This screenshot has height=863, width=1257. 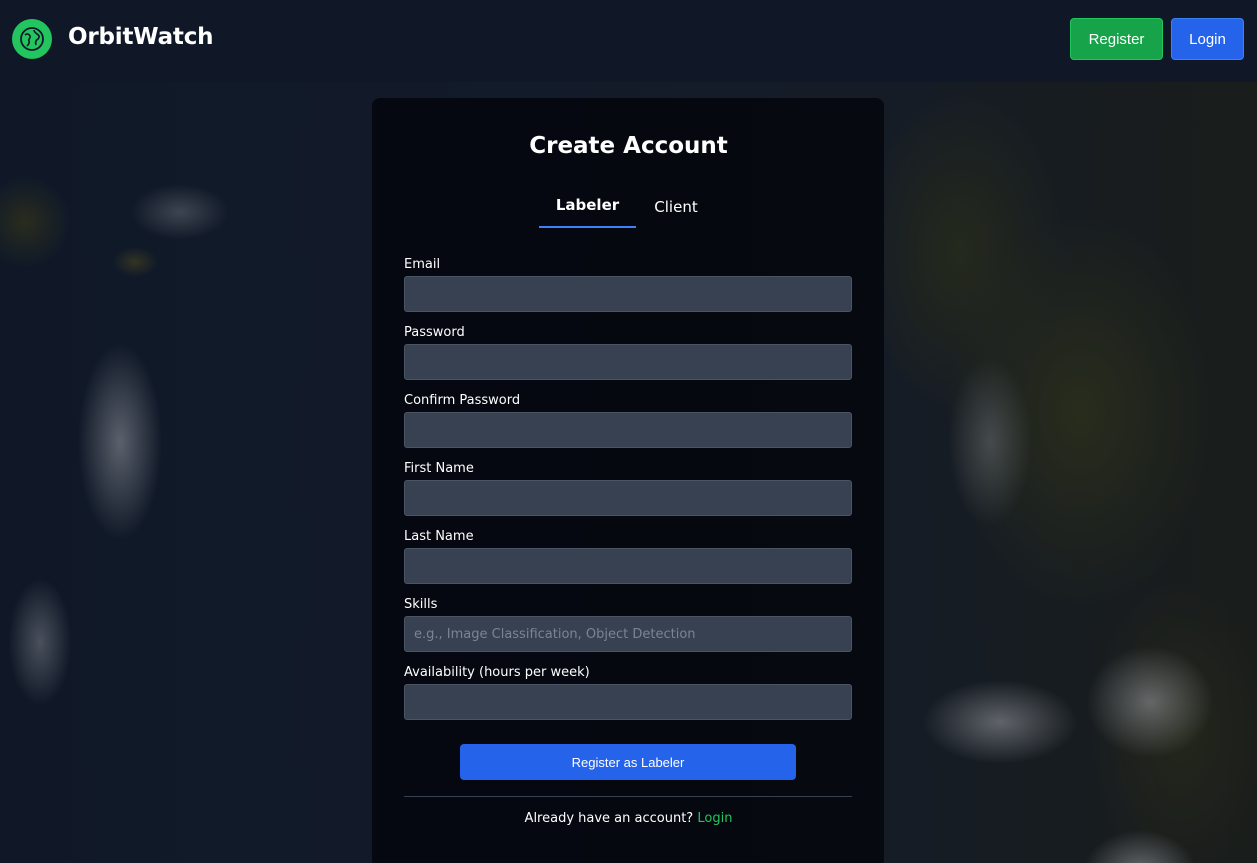 What do you see at coordinates (676, 214) in the screenshot?
I see `tab-client: Client` at bounding box center [676, 214].